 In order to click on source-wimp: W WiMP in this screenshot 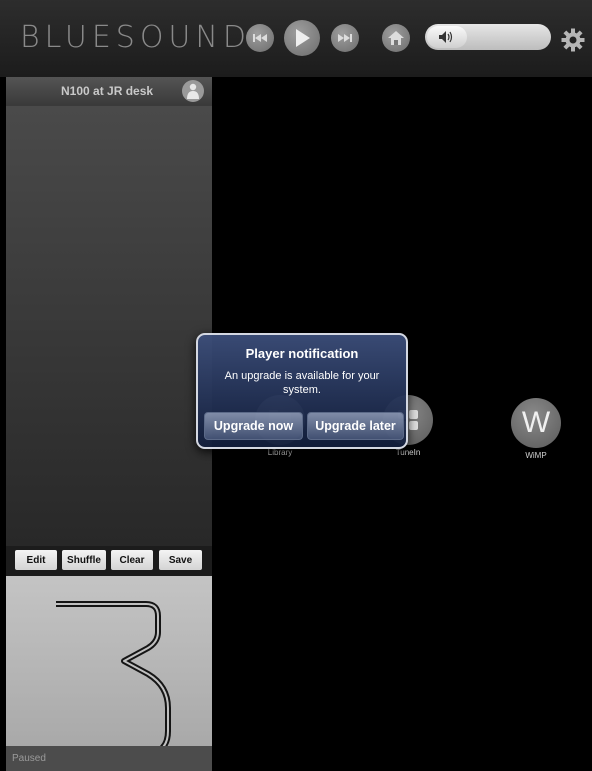, I will do `click(536, 429)`.